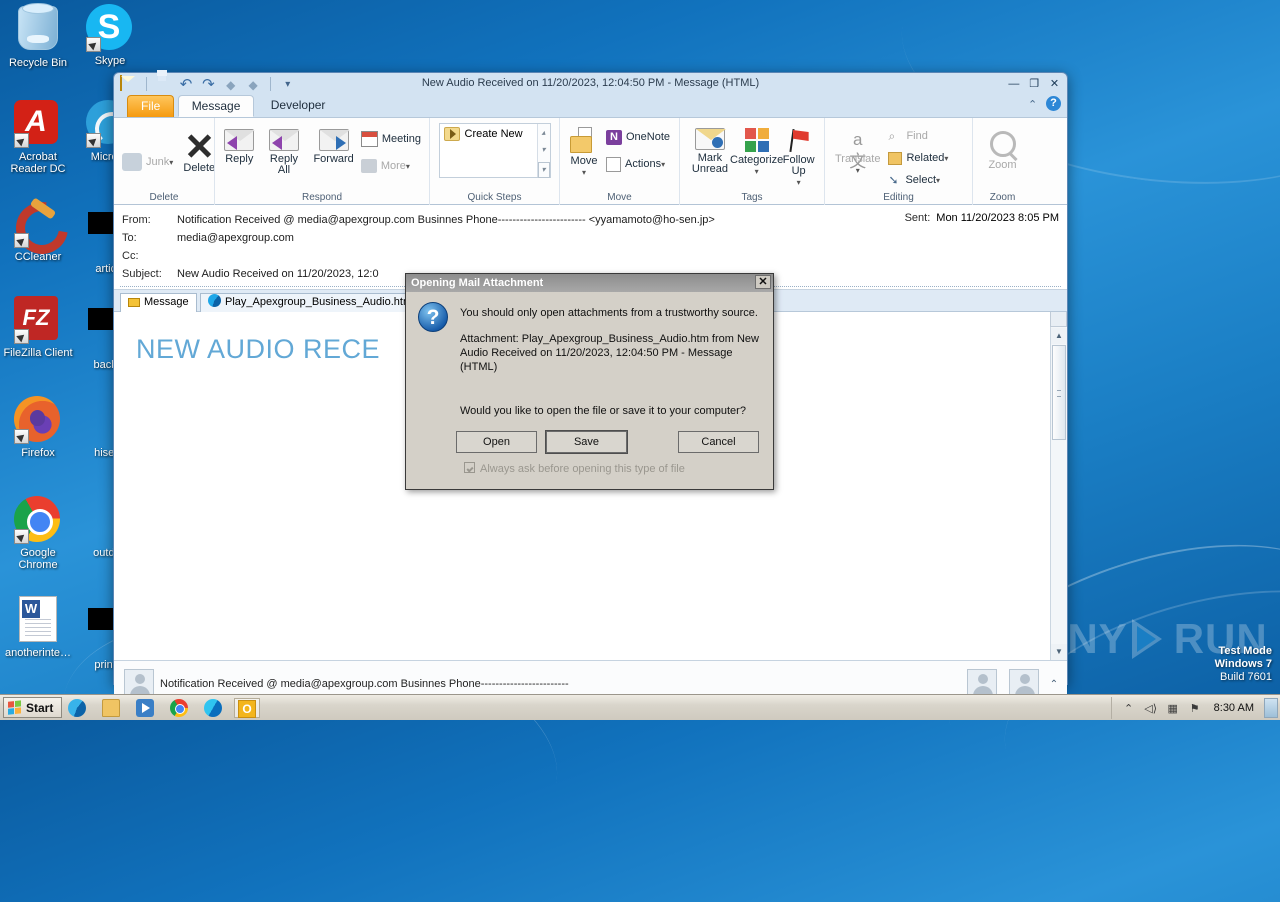  I want to click on tray-action-center-icon: ⚑, so click(1195, 708).